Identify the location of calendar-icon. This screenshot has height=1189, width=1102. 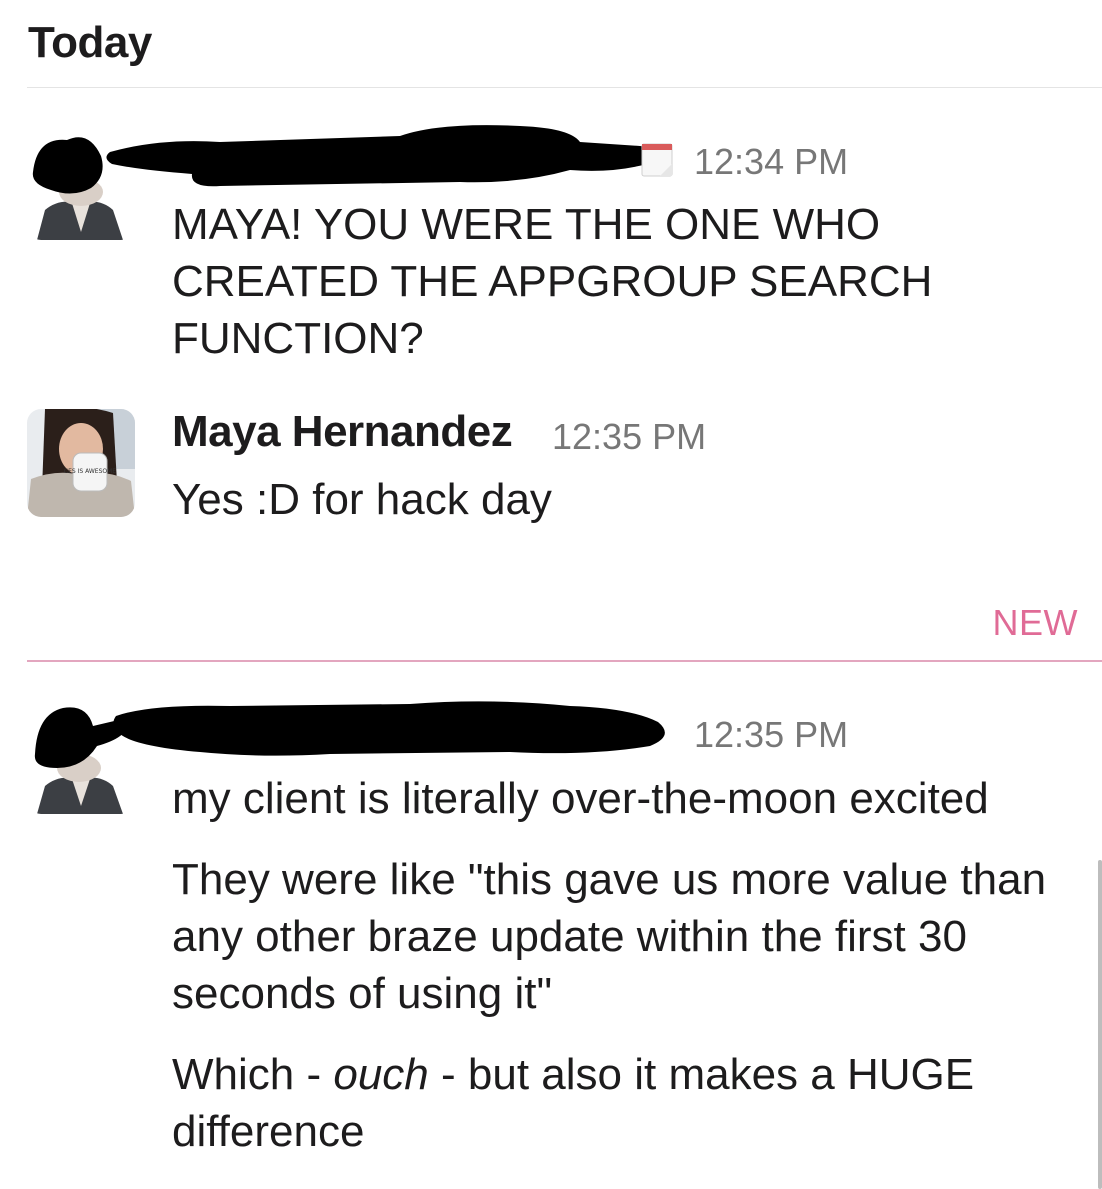
(658, 162).